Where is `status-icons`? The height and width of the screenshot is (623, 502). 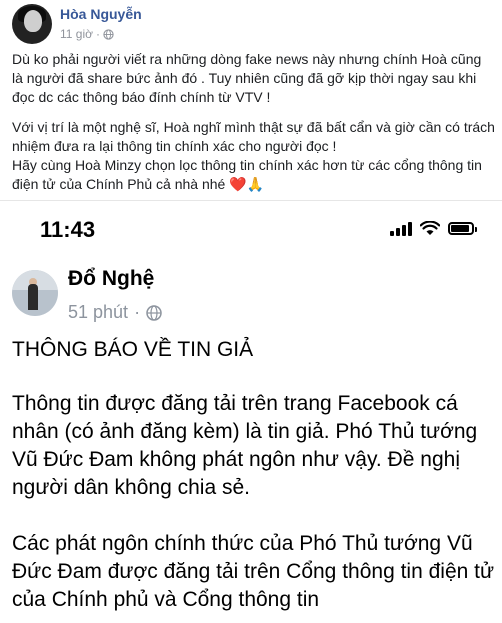 status-icons is located at coordinates (433, 228).